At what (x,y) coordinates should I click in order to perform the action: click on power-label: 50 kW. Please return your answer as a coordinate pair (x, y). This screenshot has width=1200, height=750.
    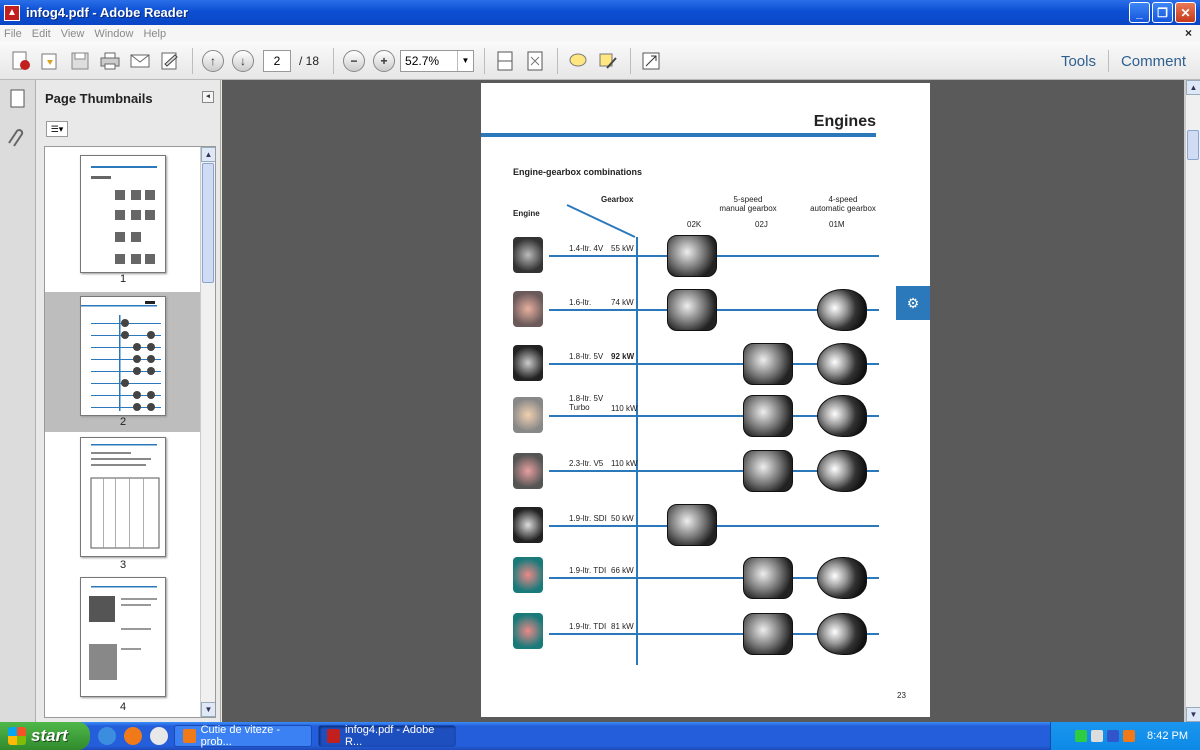
    Looking at the image, I should click on (622, 518).